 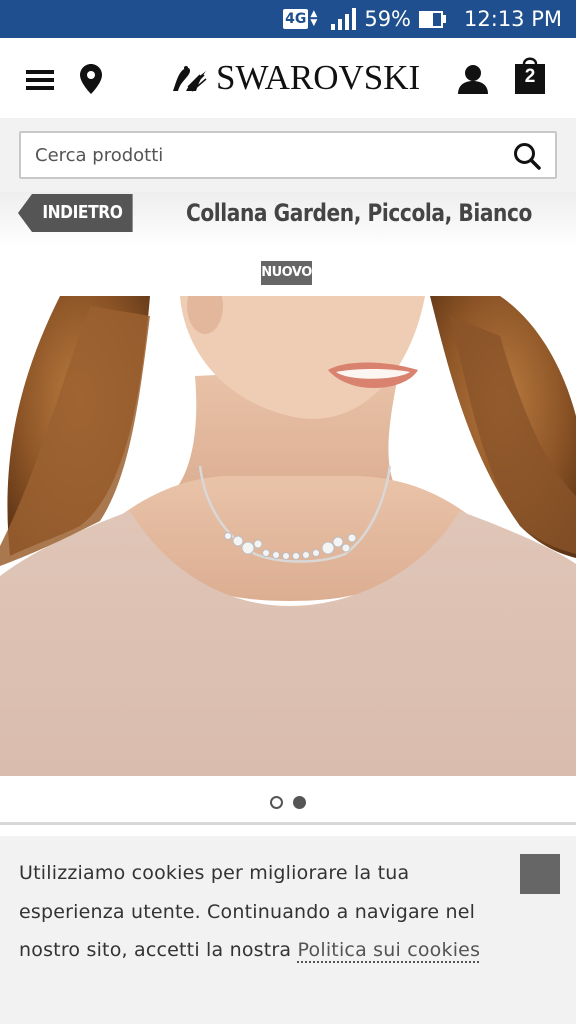 I want to click on network-type-label: 4G, so click(x=296, y=19).